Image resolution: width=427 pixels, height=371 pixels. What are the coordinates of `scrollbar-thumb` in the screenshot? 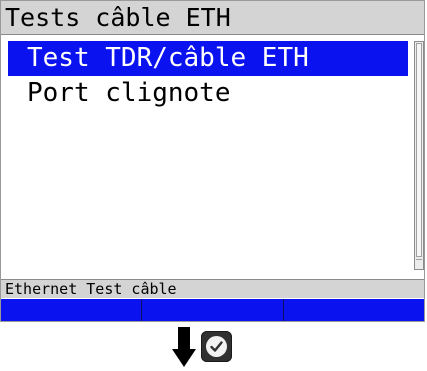 It's located at (419, 150).